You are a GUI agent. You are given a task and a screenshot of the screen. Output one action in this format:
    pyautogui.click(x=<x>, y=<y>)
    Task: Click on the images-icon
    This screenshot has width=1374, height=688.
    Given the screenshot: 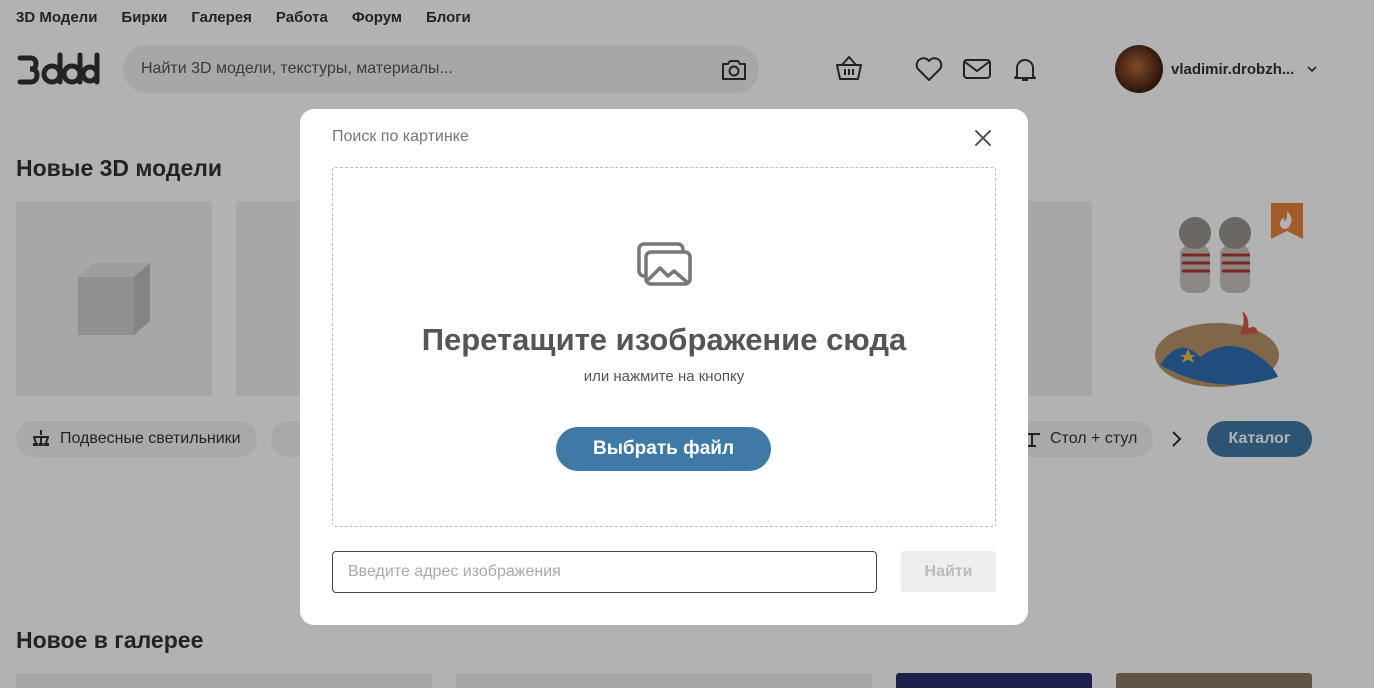 What is the action you would take?
    pyautogui.click(x=664, y=264)
    